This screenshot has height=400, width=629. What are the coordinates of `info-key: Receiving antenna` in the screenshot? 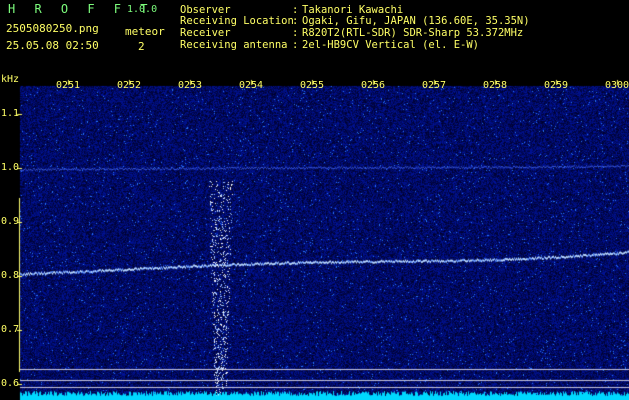 It's located at (234, 45).